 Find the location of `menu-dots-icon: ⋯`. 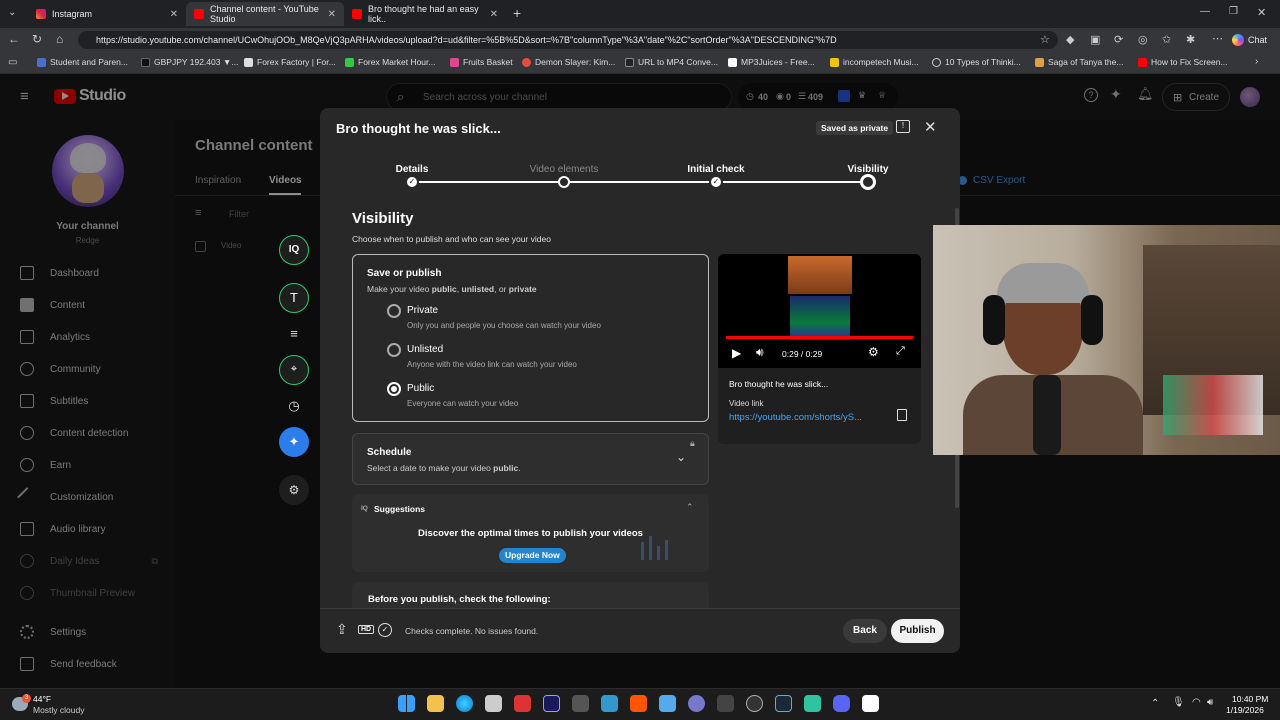

menu-dots-icon: ⋯ is located at coordinates (1217, 38).